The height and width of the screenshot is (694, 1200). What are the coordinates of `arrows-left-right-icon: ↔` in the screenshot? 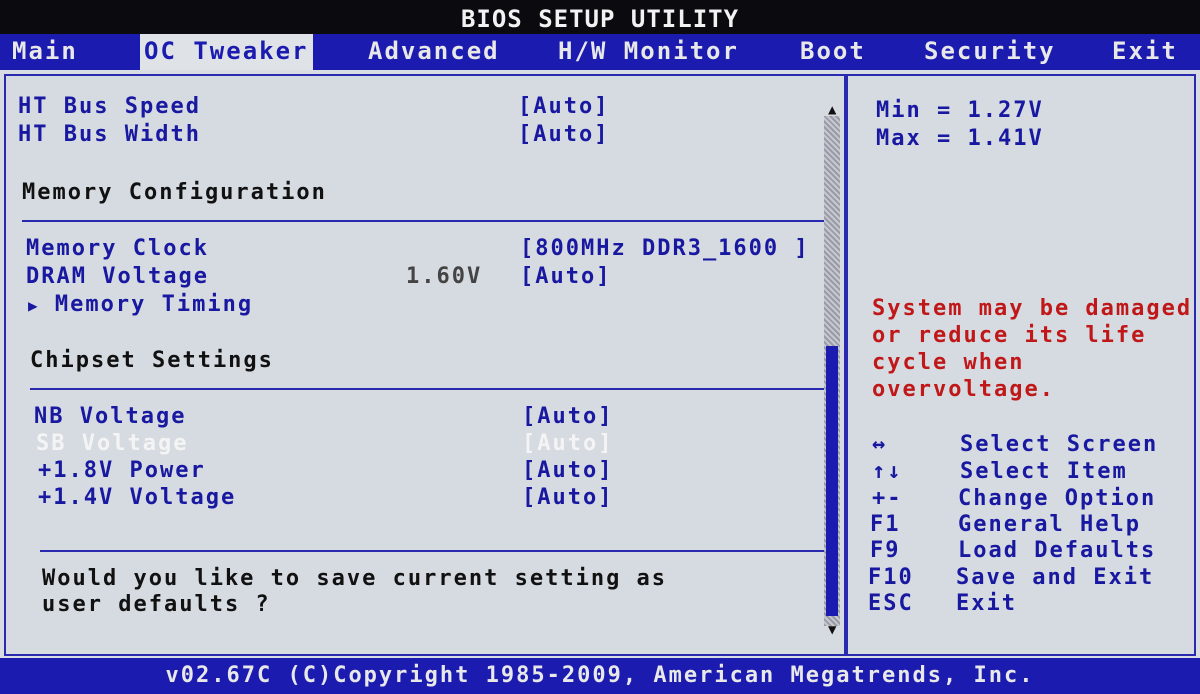 It's located at (880, 444).